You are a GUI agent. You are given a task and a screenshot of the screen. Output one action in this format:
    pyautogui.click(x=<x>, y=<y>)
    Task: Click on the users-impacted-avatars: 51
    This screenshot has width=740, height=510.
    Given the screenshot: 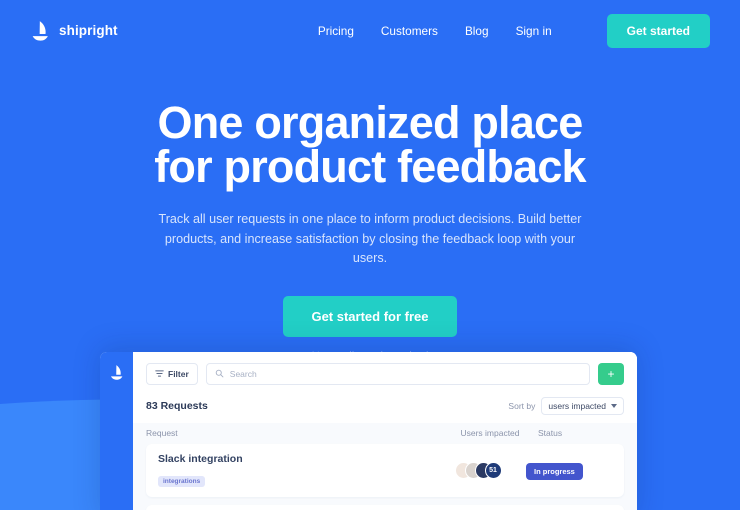 What is the action you would take?
    pyautogui.click(x=478, y=470)
    